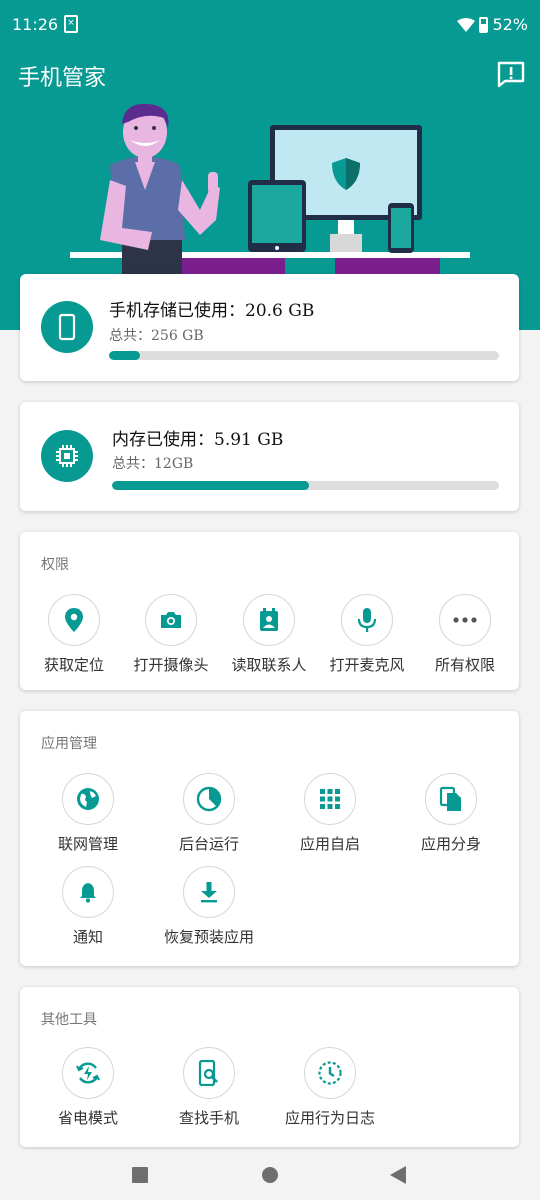 The width and height of the screenshot is (540, 1200). I want to click on sim-card-icon: ×, so click(71, 24).